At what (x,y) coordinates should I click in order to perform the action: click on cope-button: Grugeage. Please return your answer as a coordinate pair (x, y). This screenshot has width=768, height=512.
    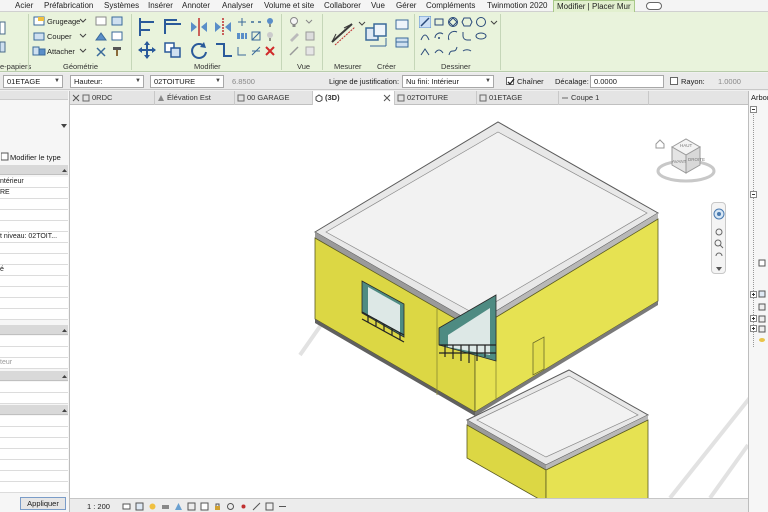
    Looking at the image, I should click on (63, 21).